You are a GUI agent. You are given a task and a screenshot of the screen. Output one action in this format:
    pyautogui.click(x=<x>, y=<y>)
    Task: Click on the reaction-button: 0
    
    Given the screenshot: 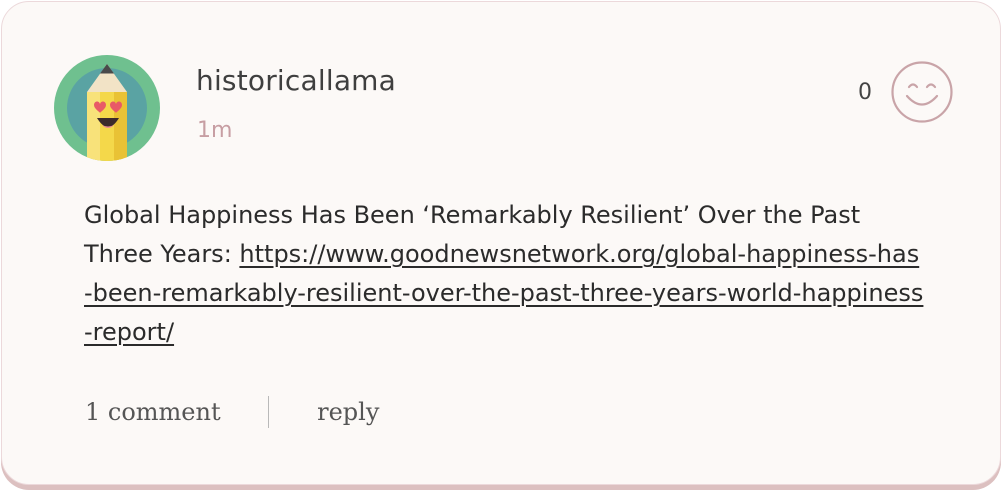 What is the action you would take?
    pyautogui.click(x=906, y=92)
    